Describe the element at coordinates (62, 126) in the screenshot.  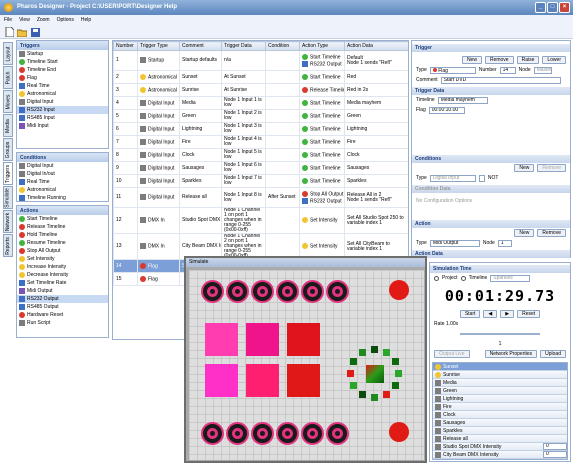
I see `palette-item: Midi Input` at that location.